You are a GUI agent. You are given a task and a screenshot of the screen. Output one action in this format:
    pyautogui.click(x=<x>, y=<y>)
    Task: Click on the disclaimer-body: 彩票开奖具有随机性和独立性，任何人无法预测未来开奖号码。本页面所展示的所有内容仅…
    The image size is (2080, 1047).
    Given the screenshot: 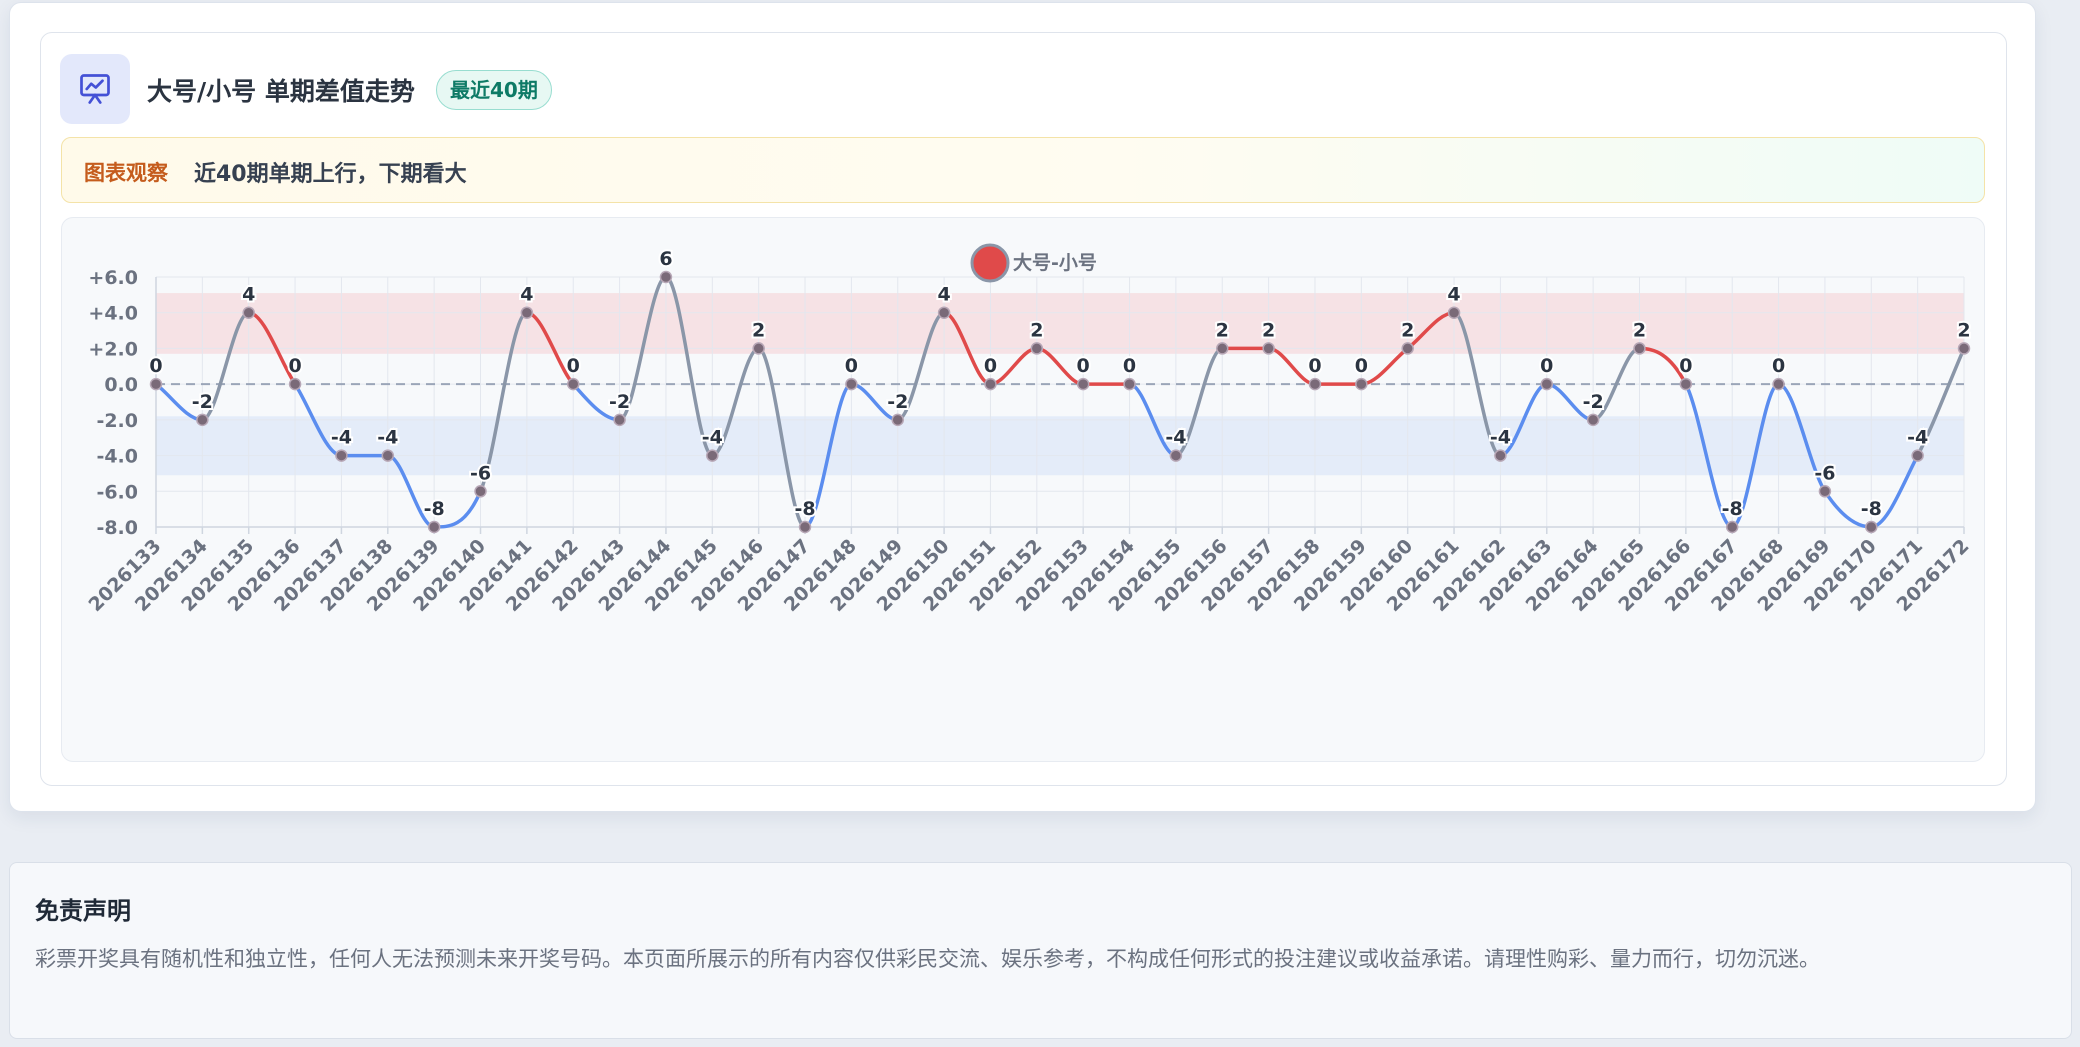 What is the action you would take?
    pyautogui.click(x=927, y=959)
    